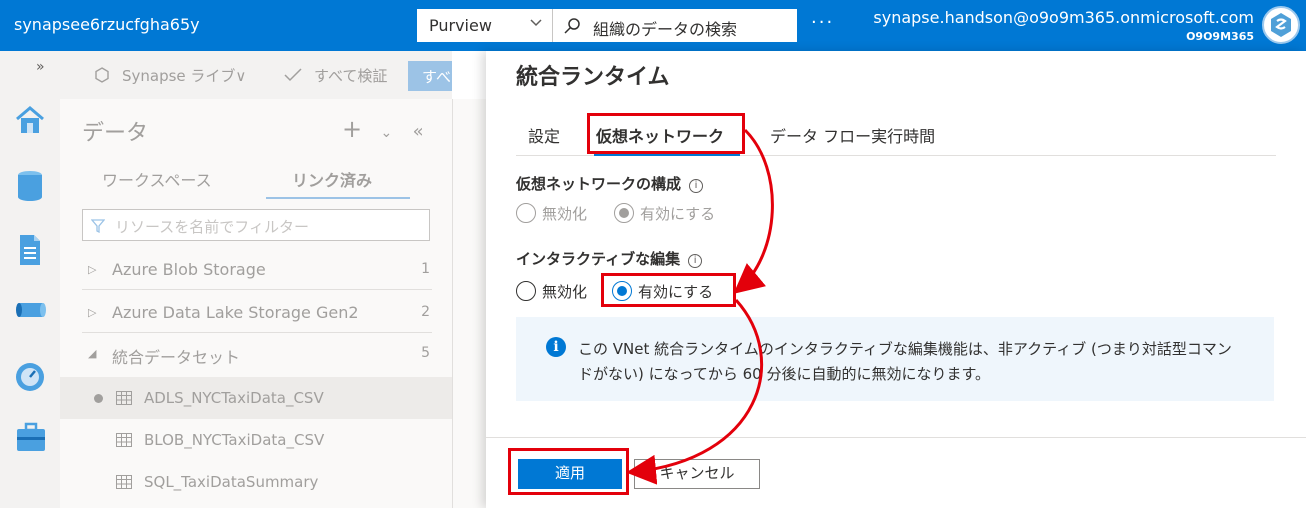 The width and height of the screenshot is (1306, 508). I want to click on interactive-authoring-label-text: インタラクティブな編集, so click(598, 259).